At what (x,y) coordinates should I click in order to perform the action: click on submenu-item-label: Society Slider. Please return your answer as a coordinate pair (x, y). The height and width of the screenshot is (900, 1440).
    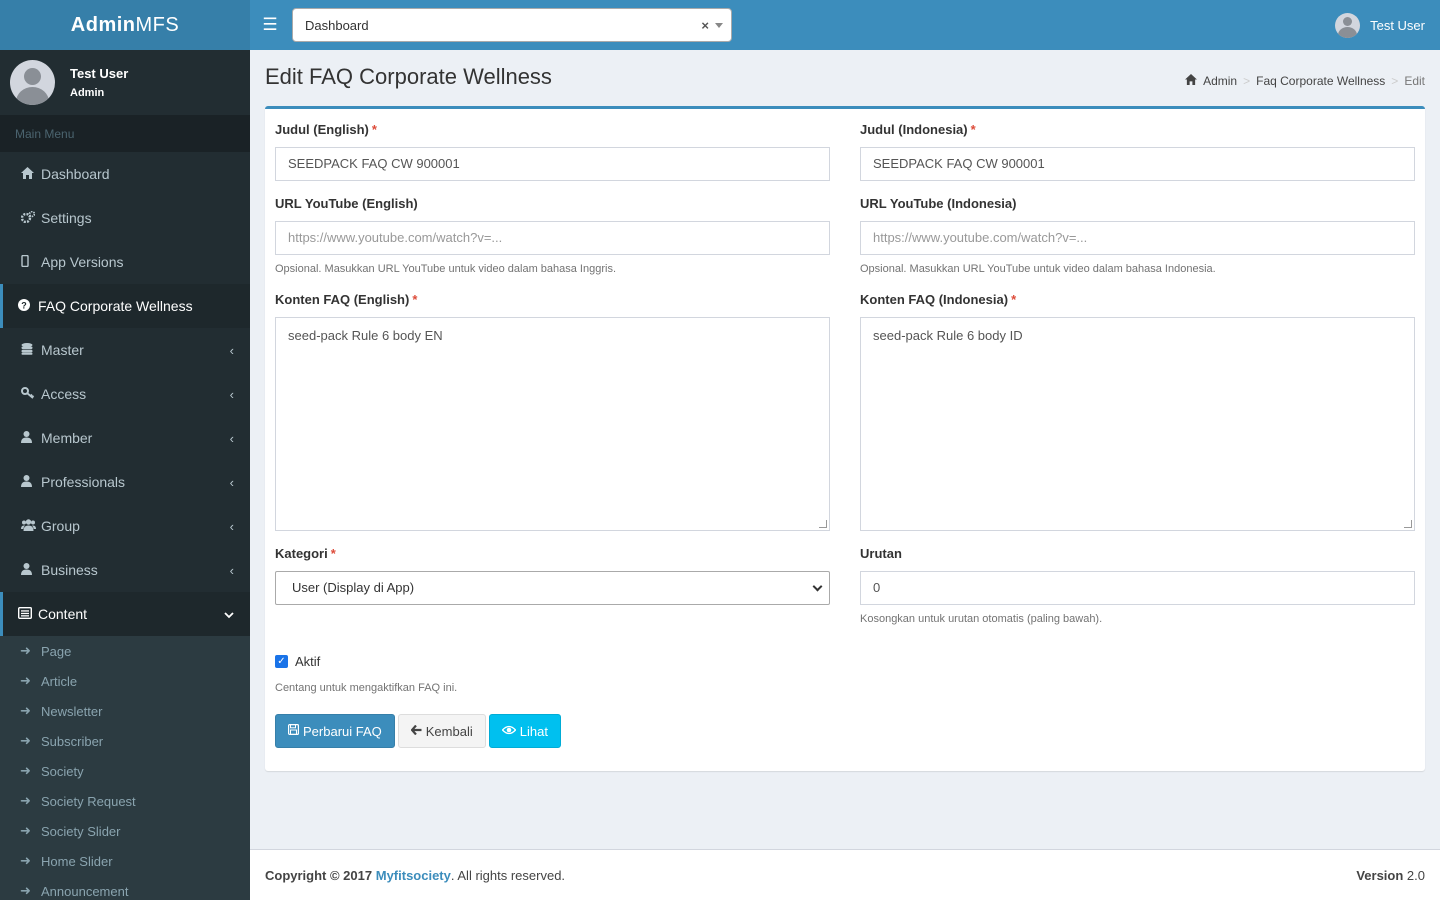
    Looking at the image, I should click on (81, 831).